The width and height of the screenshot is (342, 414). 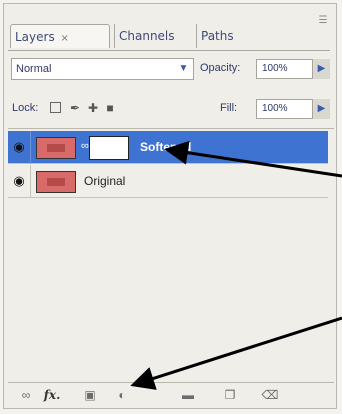 What do you see at coordinates (230, 395) in the screenshot?
I see `new-layer-icon: ❐` at bounding box center [230, 395].